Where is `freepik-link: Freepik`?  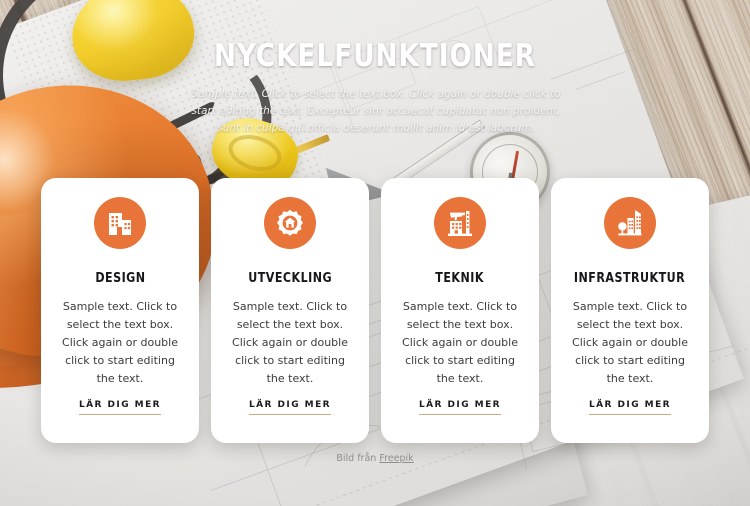 freepik-link: Freepik is located at coordinates (396, 458).